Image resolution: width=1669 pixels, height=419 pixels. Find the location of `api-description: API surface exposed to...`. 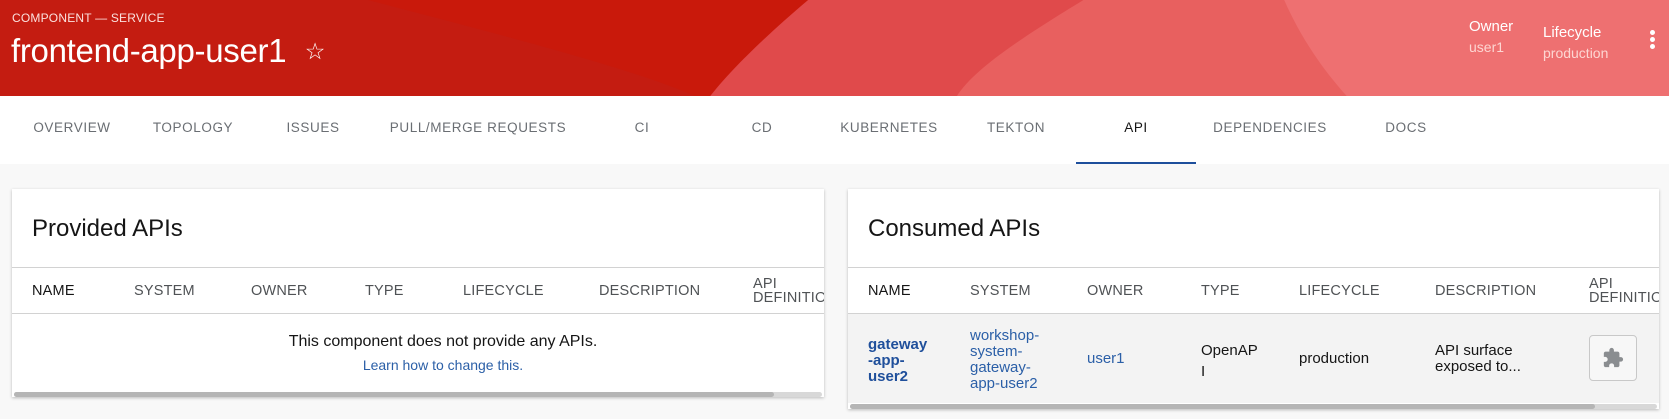

api-description: API surface exposed to... is located at coordinates (1478, 359).